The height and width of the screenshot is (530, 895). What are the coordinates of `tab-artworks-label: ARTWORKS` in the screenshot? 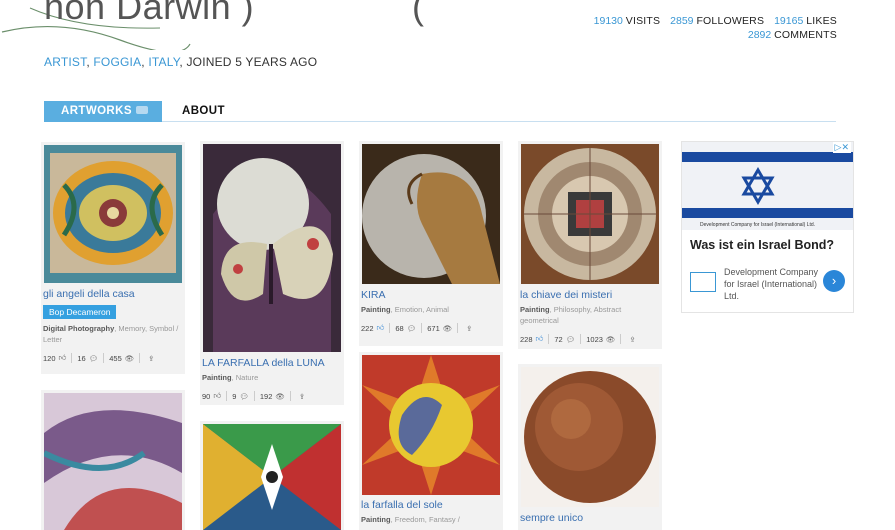 It's located at (96, 111).